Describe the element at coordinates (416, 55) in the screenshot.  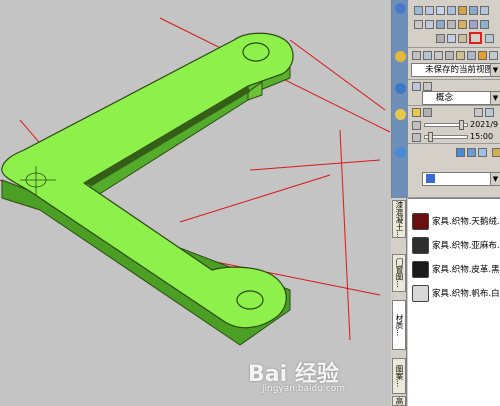
I see `pan-tool-icon` at that location.